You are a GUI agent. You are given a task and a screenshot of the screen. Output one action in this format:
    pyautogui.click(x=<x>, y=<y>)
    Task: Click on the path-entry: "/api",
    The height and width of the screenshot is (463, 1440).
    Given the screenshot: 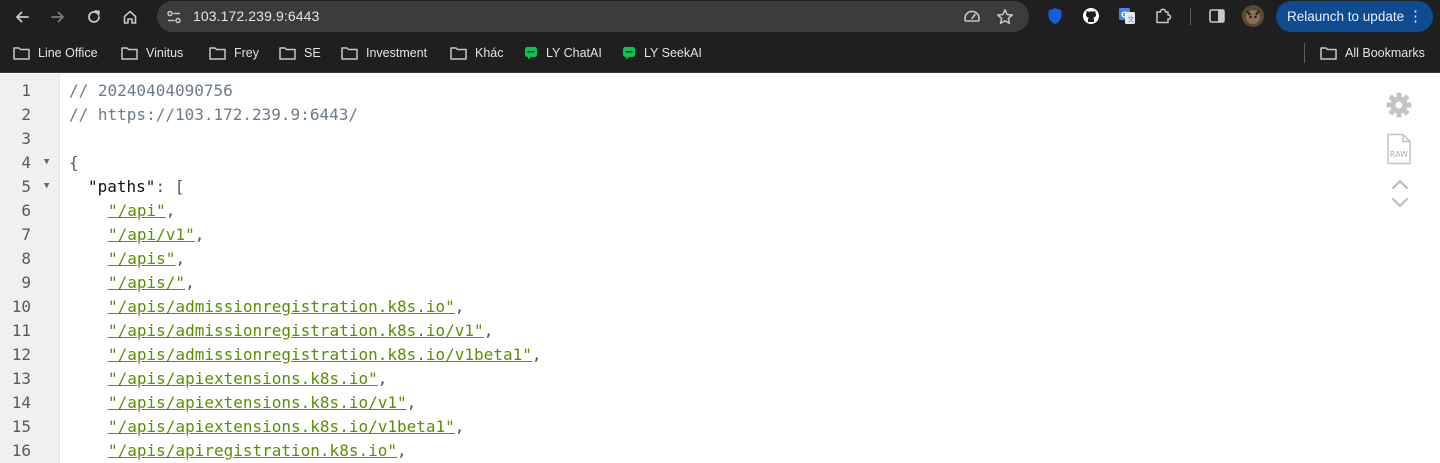 What is the action you would take?
    pyautogui.click(x=141, y=210)
    